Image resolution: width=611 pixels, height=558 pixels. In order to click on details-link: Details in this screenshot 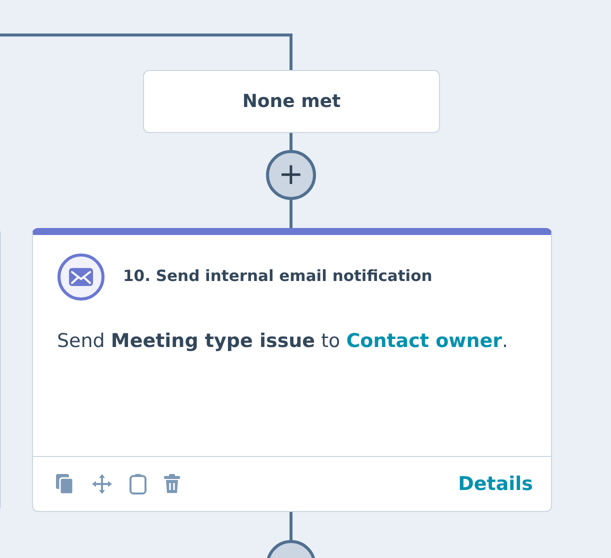, I will do `click(495, 484)`.